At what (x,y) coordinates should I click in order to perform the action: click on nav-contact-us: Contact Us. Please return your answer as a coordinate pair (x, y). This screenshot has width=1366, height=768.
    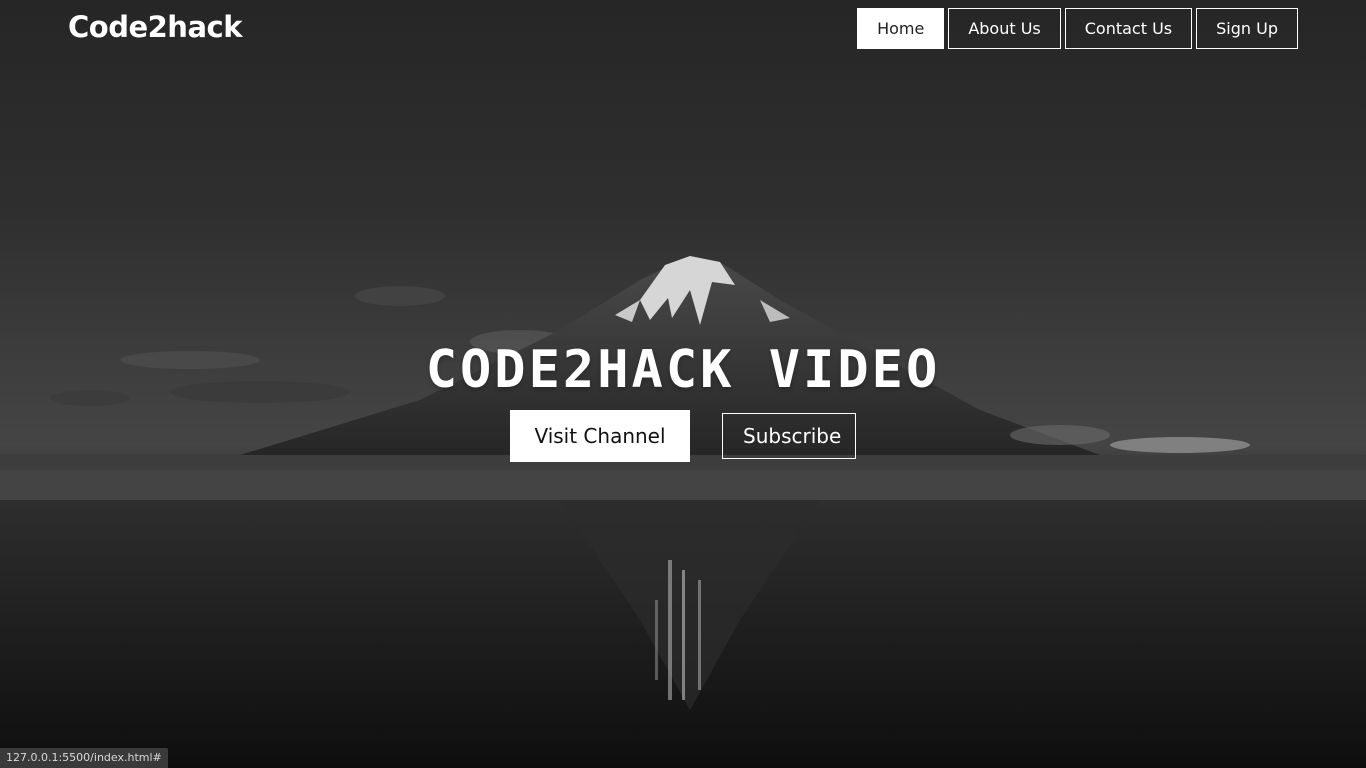
    Looking at the image, I should click on (1128, 28).